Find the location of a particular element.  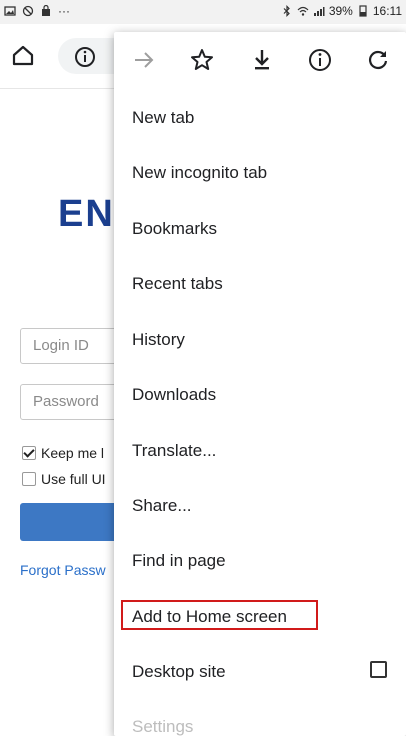

keep-me-checkbox is located at coordinates (29, 453).